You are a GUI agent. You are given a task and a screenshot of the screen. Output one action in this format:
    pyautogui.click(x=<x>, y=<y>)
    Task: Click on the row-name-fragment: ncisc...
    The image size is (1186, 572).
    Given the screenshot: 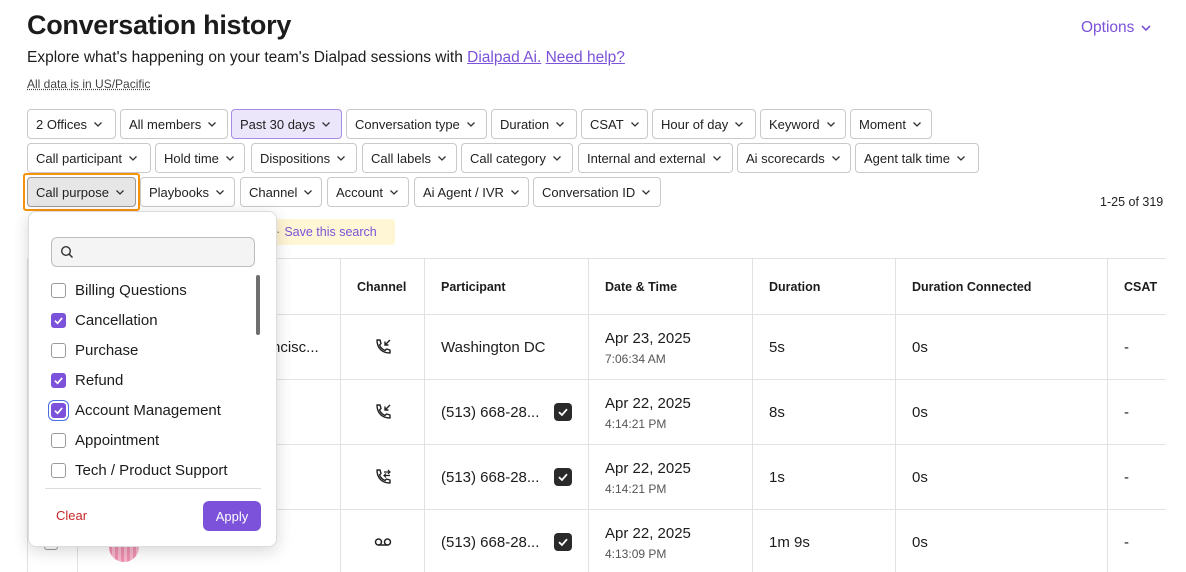 What is the action you would take?
    pyautogui.click(x=295, y=347)
    